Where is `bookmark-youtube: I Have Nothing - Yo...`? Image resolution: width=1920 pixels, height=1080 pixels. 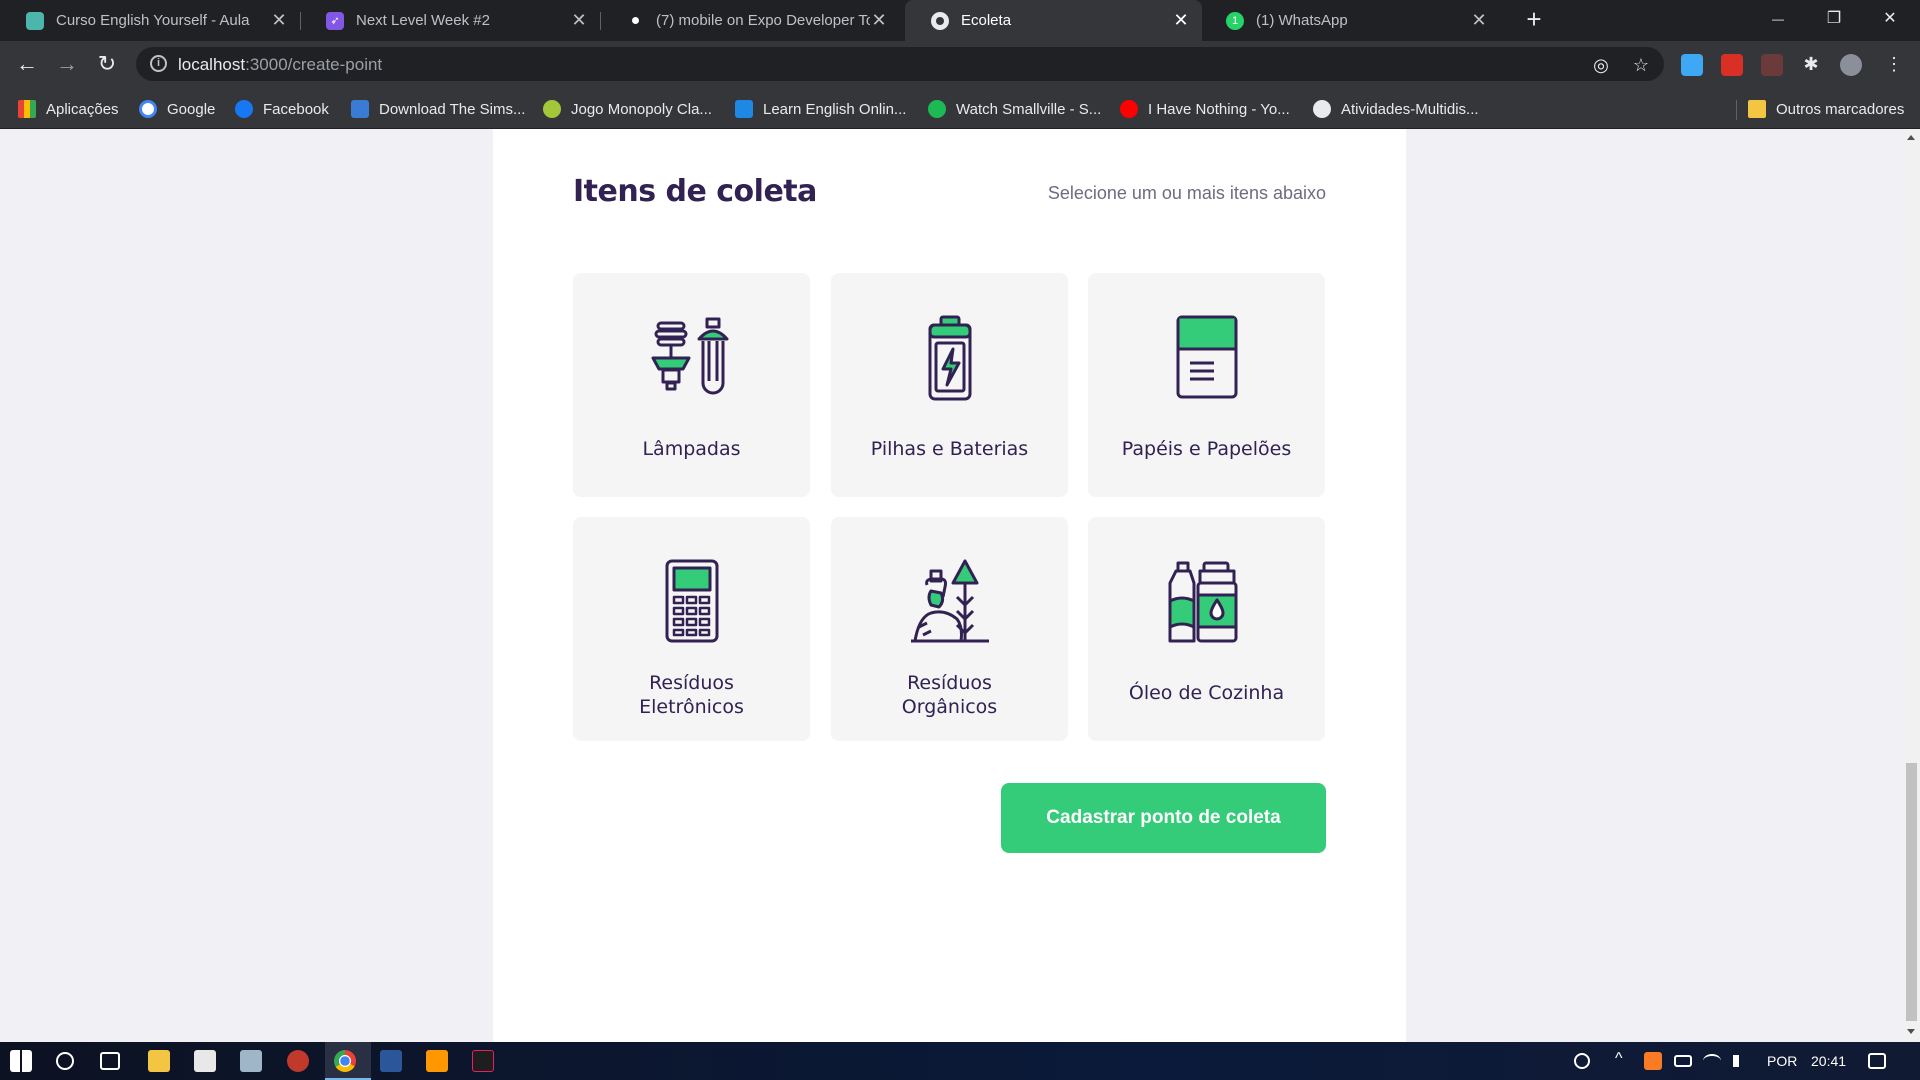
bookmark-youtube: I Have Nothing - Yo... is located at coordinates (1205, 109).